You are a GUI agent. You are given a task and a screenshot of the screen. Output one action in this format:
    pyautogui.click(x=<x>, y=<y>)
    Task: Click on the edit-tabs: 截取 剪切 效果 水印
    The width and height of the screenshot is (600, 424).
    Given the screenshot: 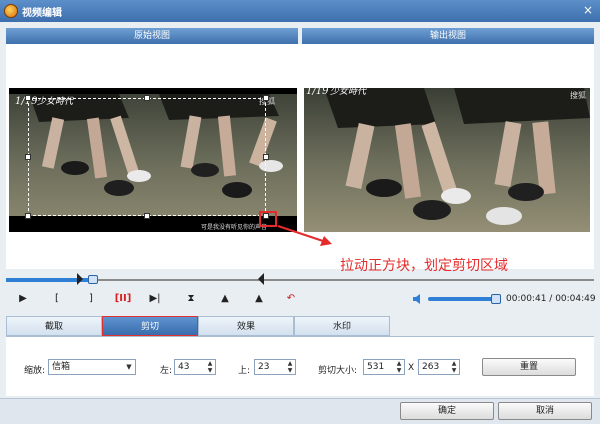 What is the action you would take?
    pyautogui.click(x=300, y=326)
    